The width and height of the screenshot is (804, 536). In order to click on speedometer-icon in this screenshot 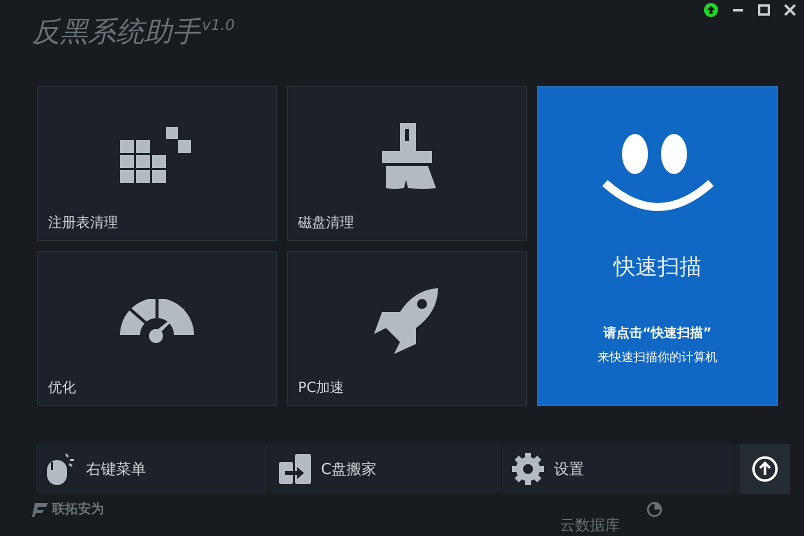, I will do `click(157, 320)`.